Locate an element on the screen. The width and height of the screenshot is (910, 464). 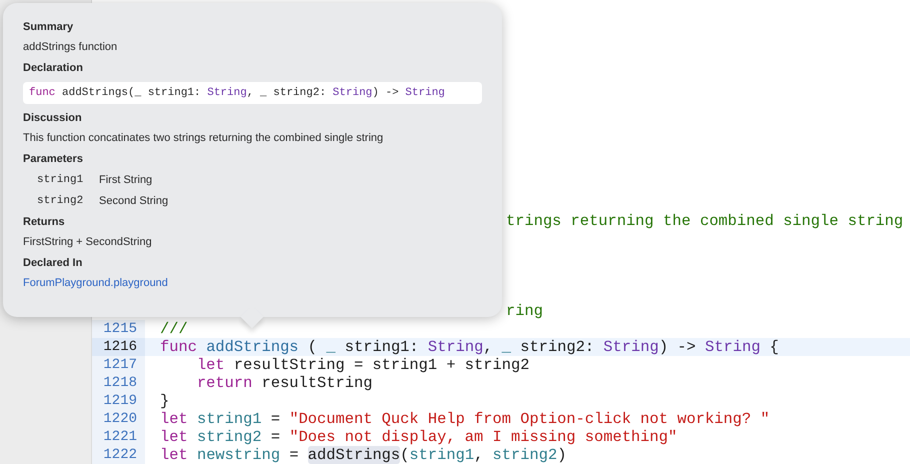
line-number: 1220 is located at coordinates (118, 419).